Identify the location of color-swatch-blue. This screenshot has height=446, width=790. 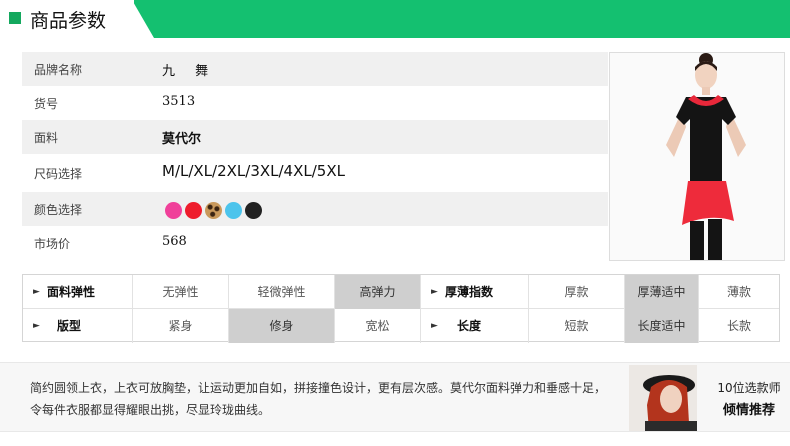
(233, 210).